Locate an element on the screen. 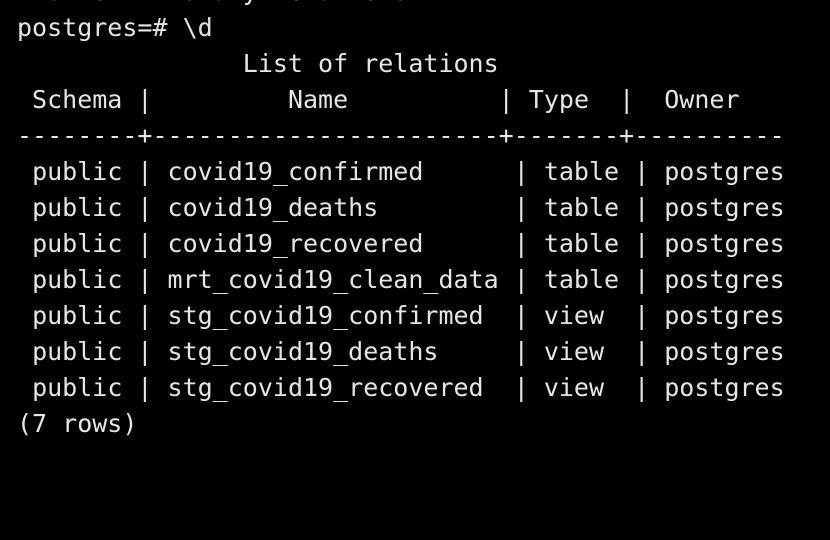 The image size is (830, 540). prompt-text: postgres=# is located at coordinates (100, 27).